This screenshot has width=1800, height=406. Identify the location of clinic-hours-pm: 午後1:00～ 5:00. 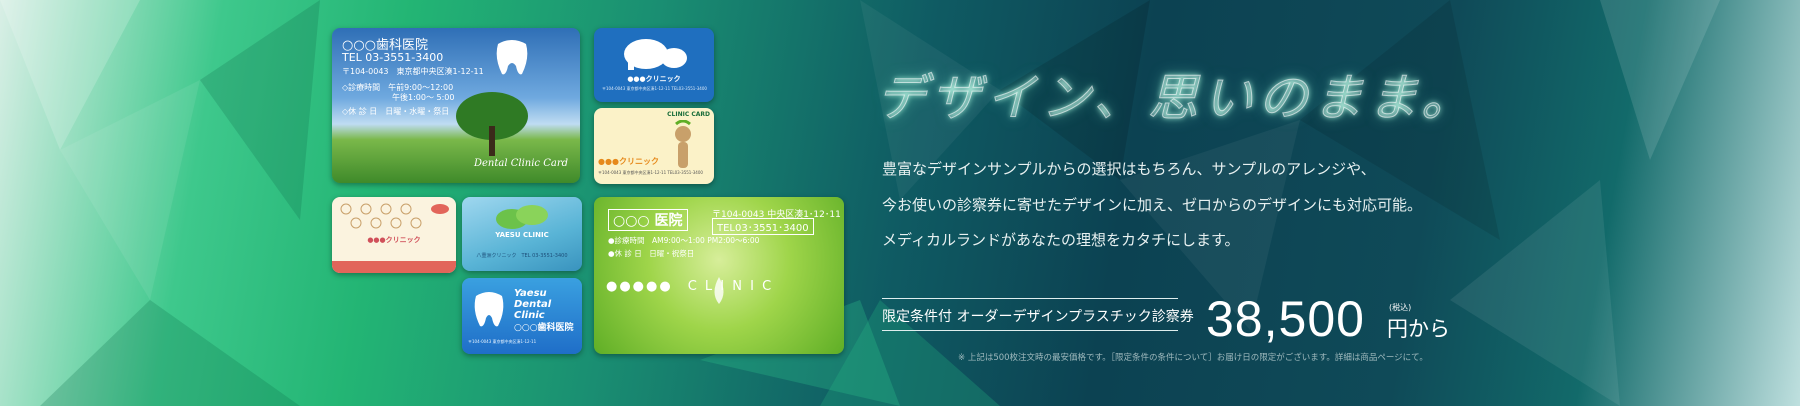
(423, 97).